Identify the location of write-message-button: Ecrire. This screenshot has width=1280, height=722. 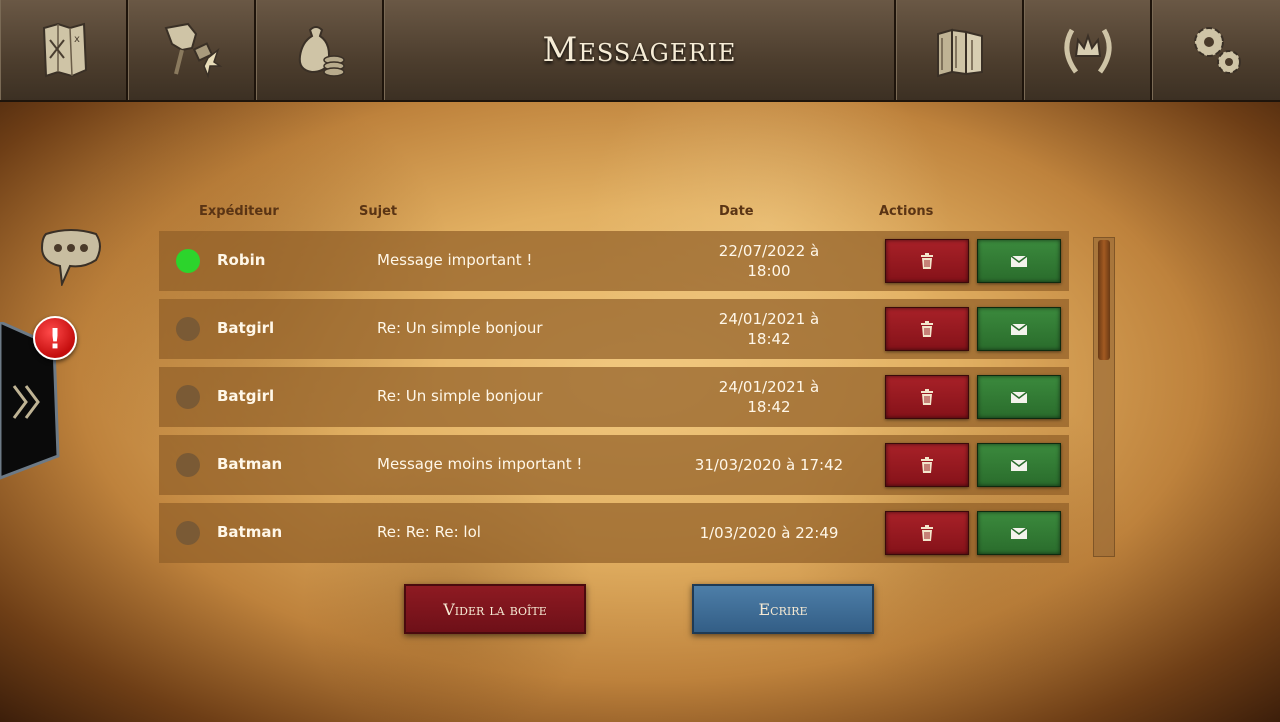
(783, 609).